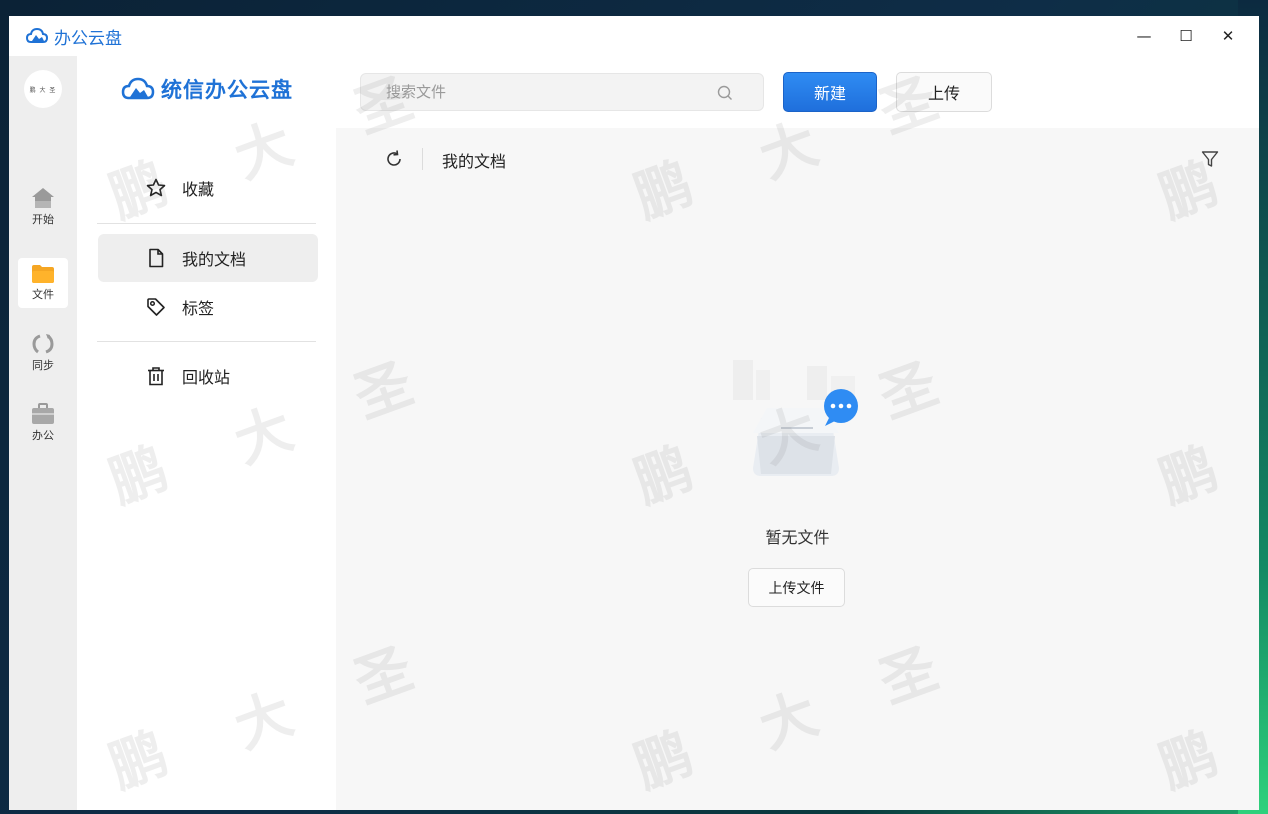 This screenshot has width=1268, height=814. Describe the element at coordinates (1228, 36) in the screenshot. I see `close-button: ✕` at that location.